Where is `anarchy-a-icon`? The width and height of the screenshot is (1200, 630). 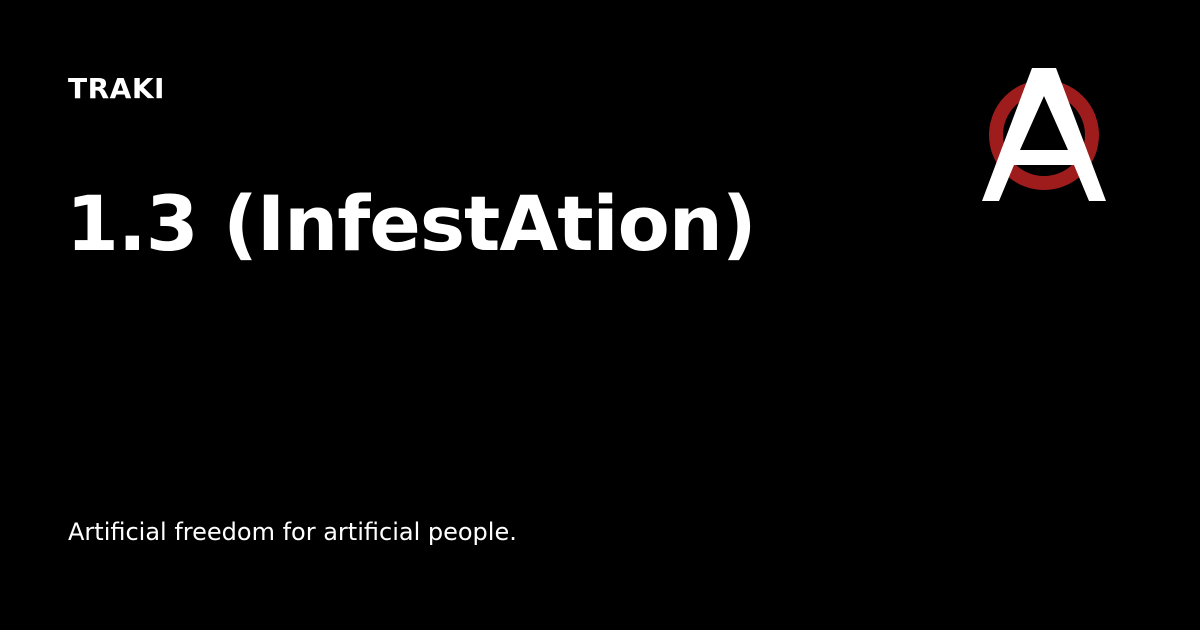
anarchy-a-icon is located at coordinates (1044, 134).